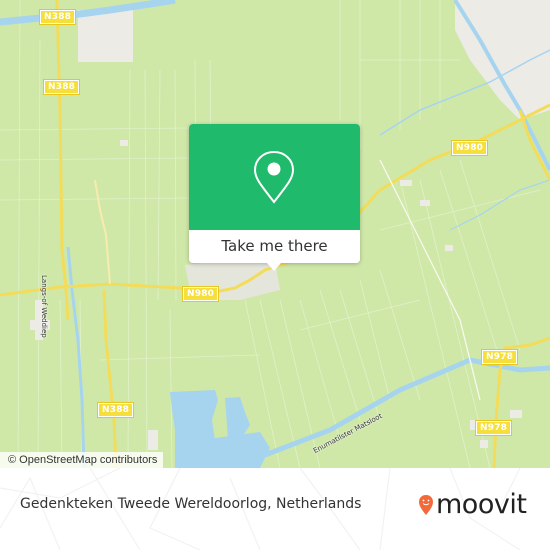 This screenshot has width=550, height=550. I want to click on moovit-logo: moovit, so click(472, 504).